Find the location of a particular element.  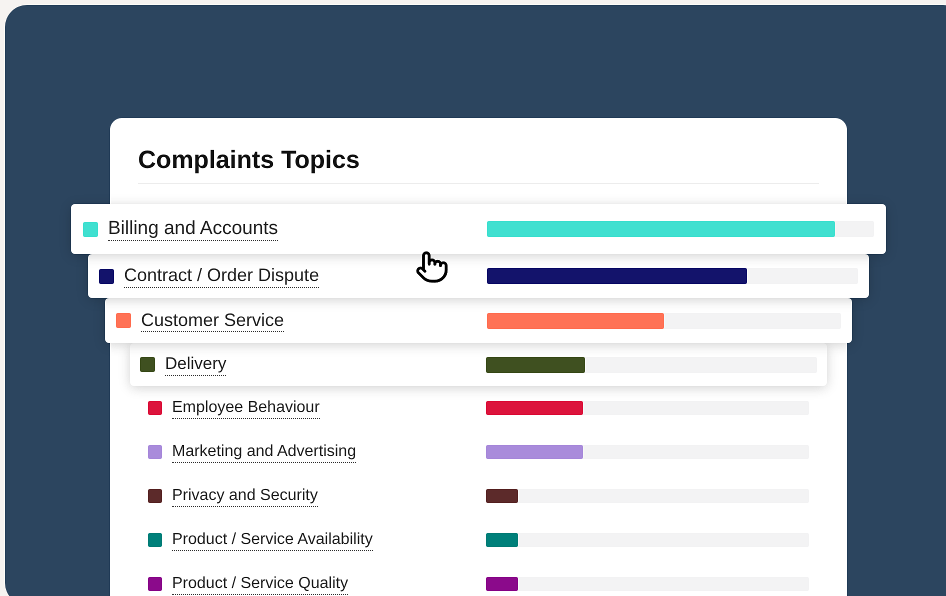

topic-row: Product / Service Availability is located at coordinates (478, 540).